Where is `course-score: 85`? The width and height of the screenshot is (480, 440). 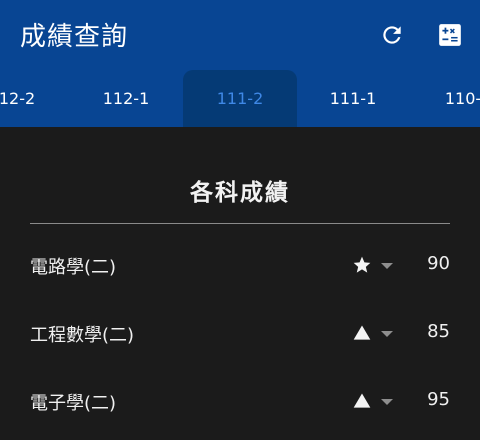
course-score: 85 is located at coordinates (438, 331).